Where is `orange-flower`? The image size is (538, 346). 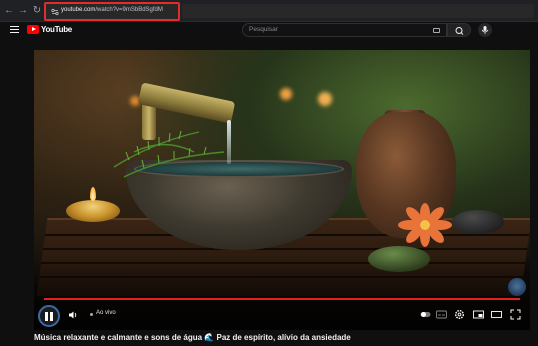 orange-flower is located at coordinates (425, 225).